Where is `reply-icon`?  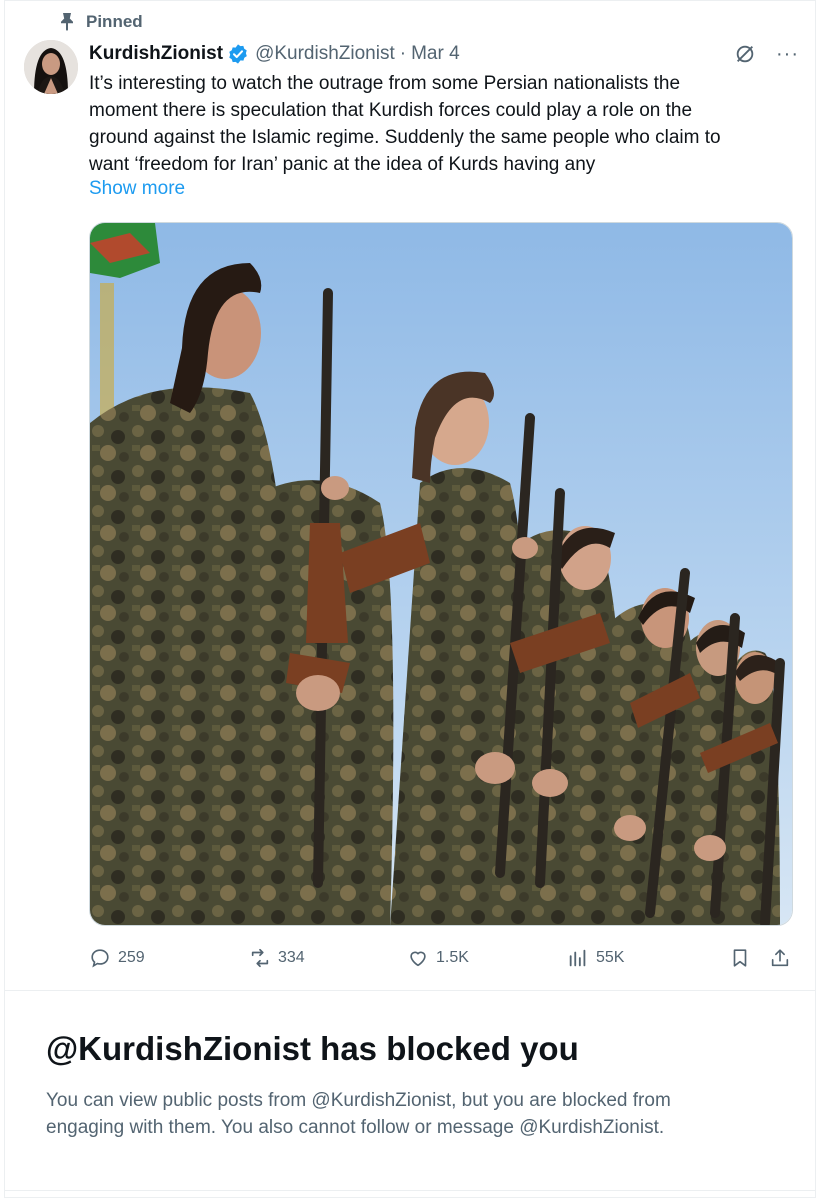
reply-icon is located at coordinates (100, 958).